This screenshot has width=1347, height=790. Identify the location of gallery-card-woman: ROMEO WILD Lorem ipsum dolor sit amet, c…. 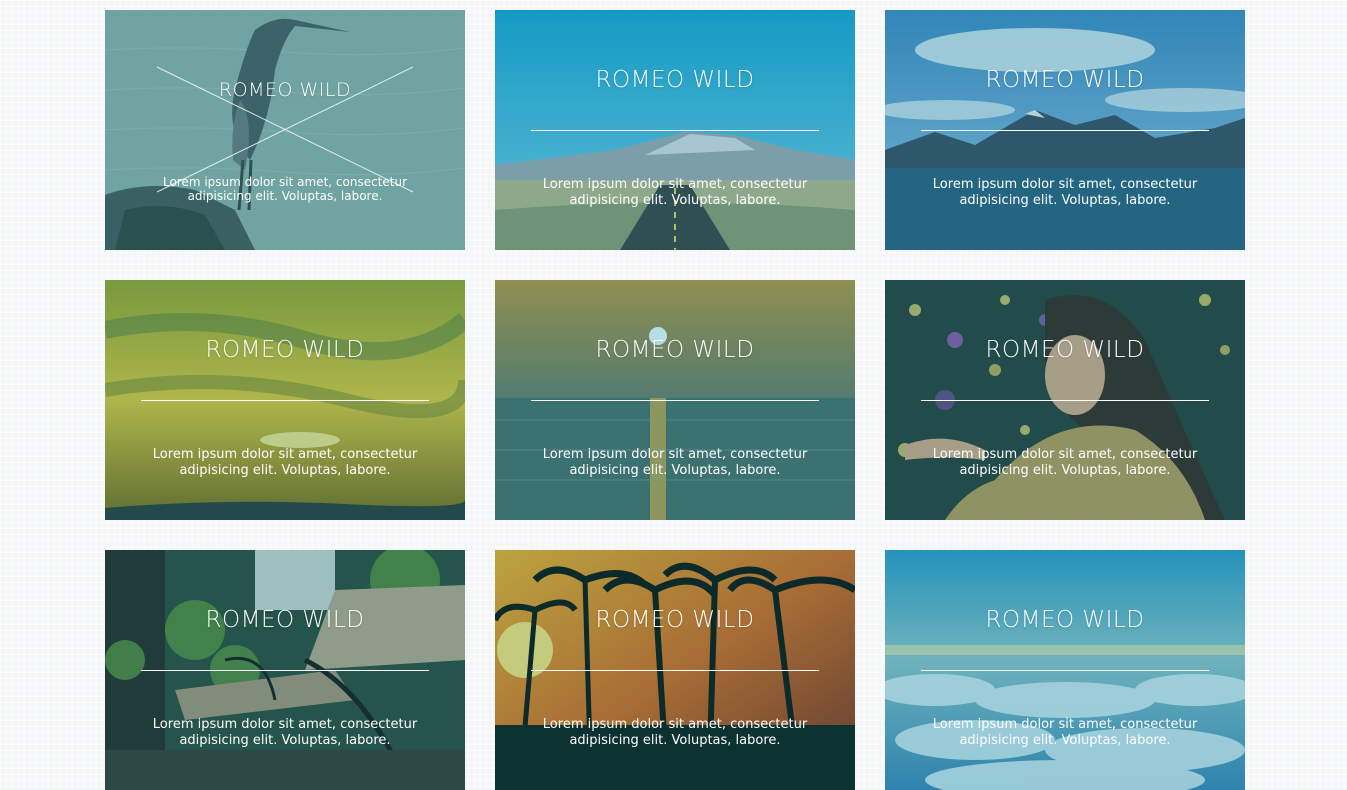
(1065, 400).